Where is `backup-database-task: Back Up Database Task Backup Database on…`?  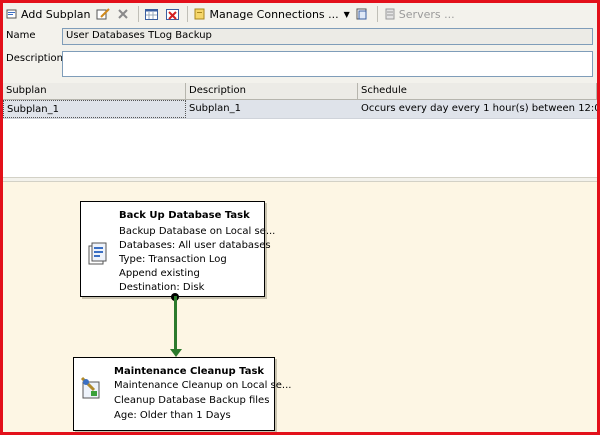
backup-database-task: Back Up Database Task Backup Database on… is located at coordinates (177, 249).